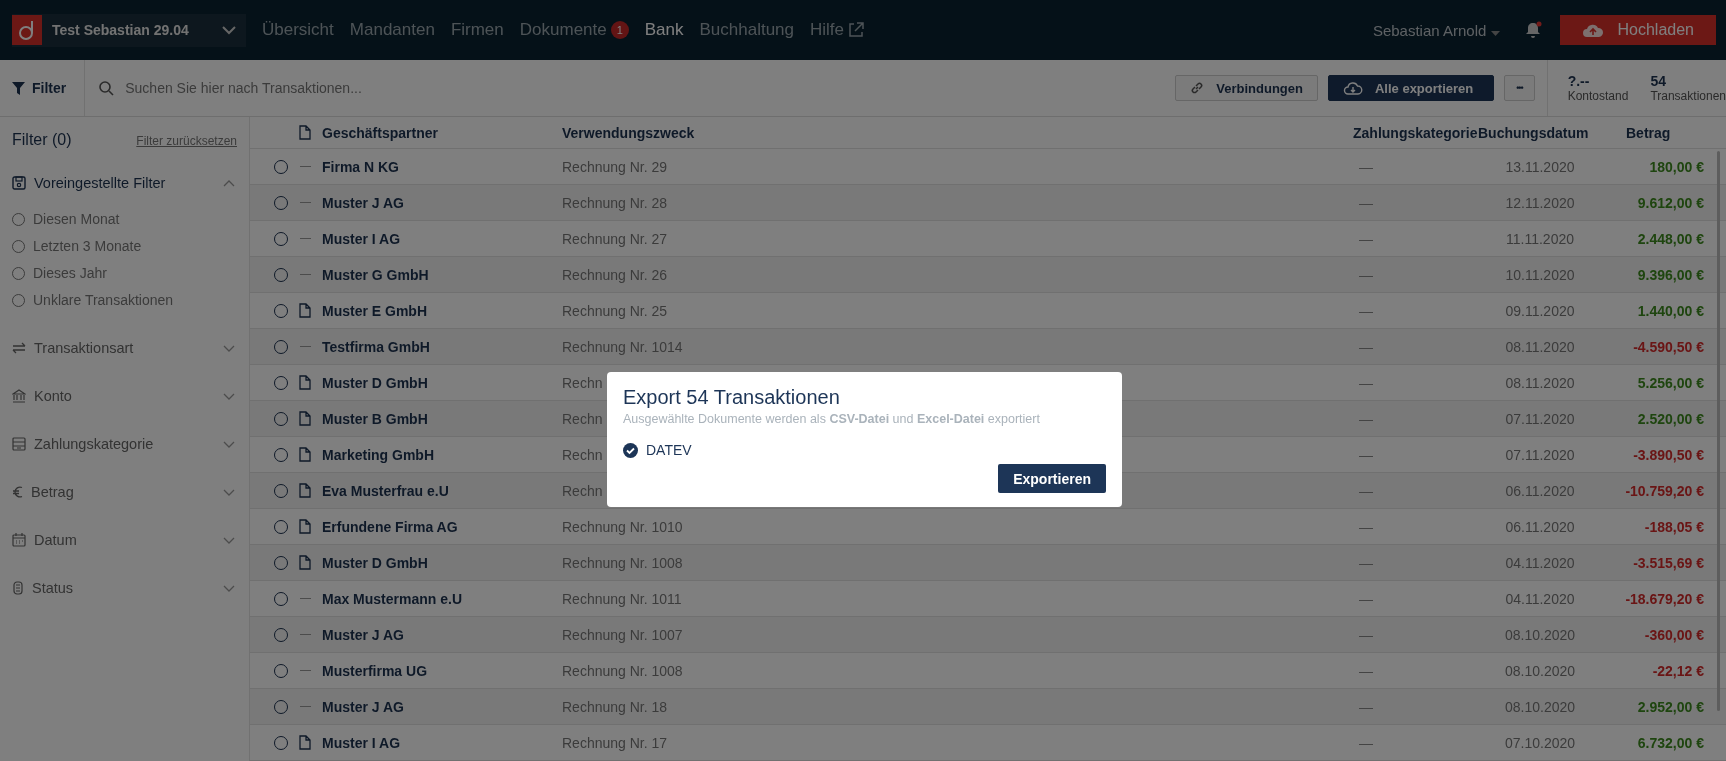 This screenshot has width=1726, height=761. What do you see at coordinates (622, 598) in the screenshot?
I see `table-cell: Rechnung Nr. 1011` at bounding box center [622, 598].